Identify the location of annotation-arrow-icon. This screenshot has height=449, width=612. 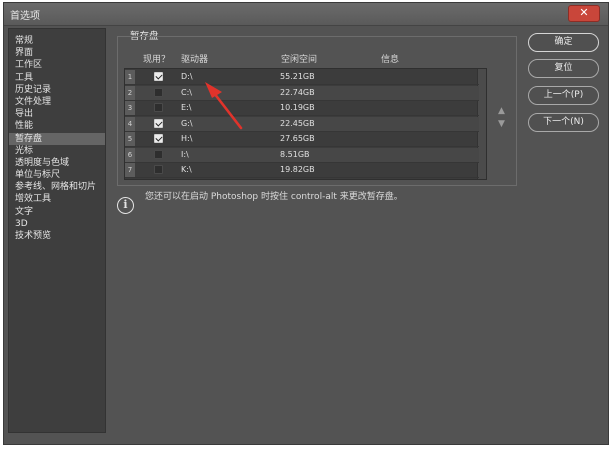
(224, 106).